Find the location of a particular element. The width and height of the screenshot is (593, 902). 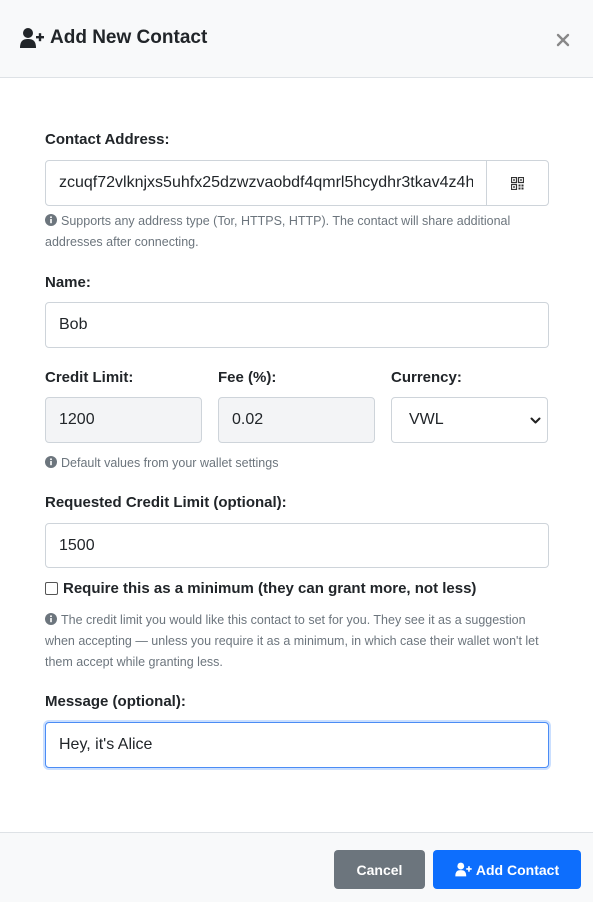

contact-address-group is located at coordinates (297, 183).